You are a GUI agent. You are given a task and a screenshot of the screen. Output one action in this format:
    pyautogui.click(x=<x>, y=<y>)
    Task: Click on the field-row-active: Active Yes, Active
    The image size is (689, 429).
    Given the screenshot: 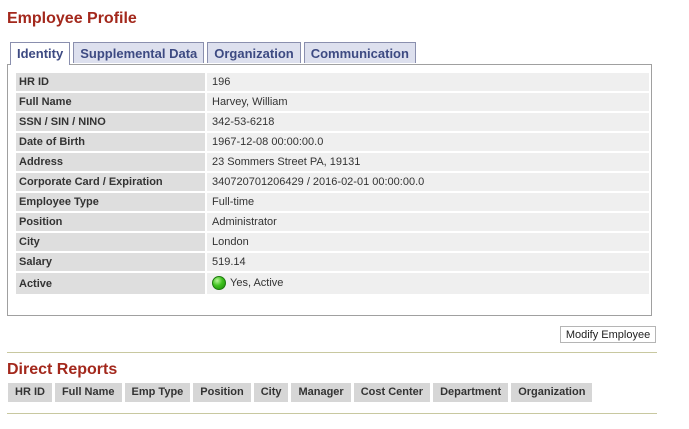 What is the action you would take?
    pyautogui.click(x=332, y=283)
    